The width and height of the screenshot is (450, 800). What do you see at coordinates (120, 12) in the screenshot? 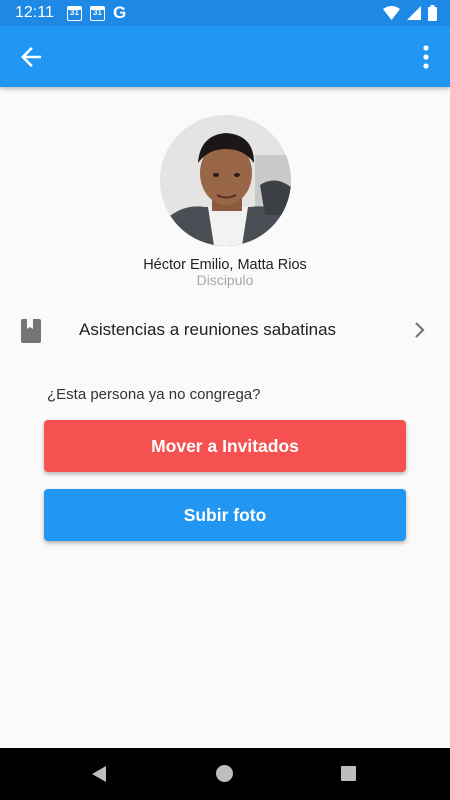
I see `google-icon: G` at bounding box center [120, 12].